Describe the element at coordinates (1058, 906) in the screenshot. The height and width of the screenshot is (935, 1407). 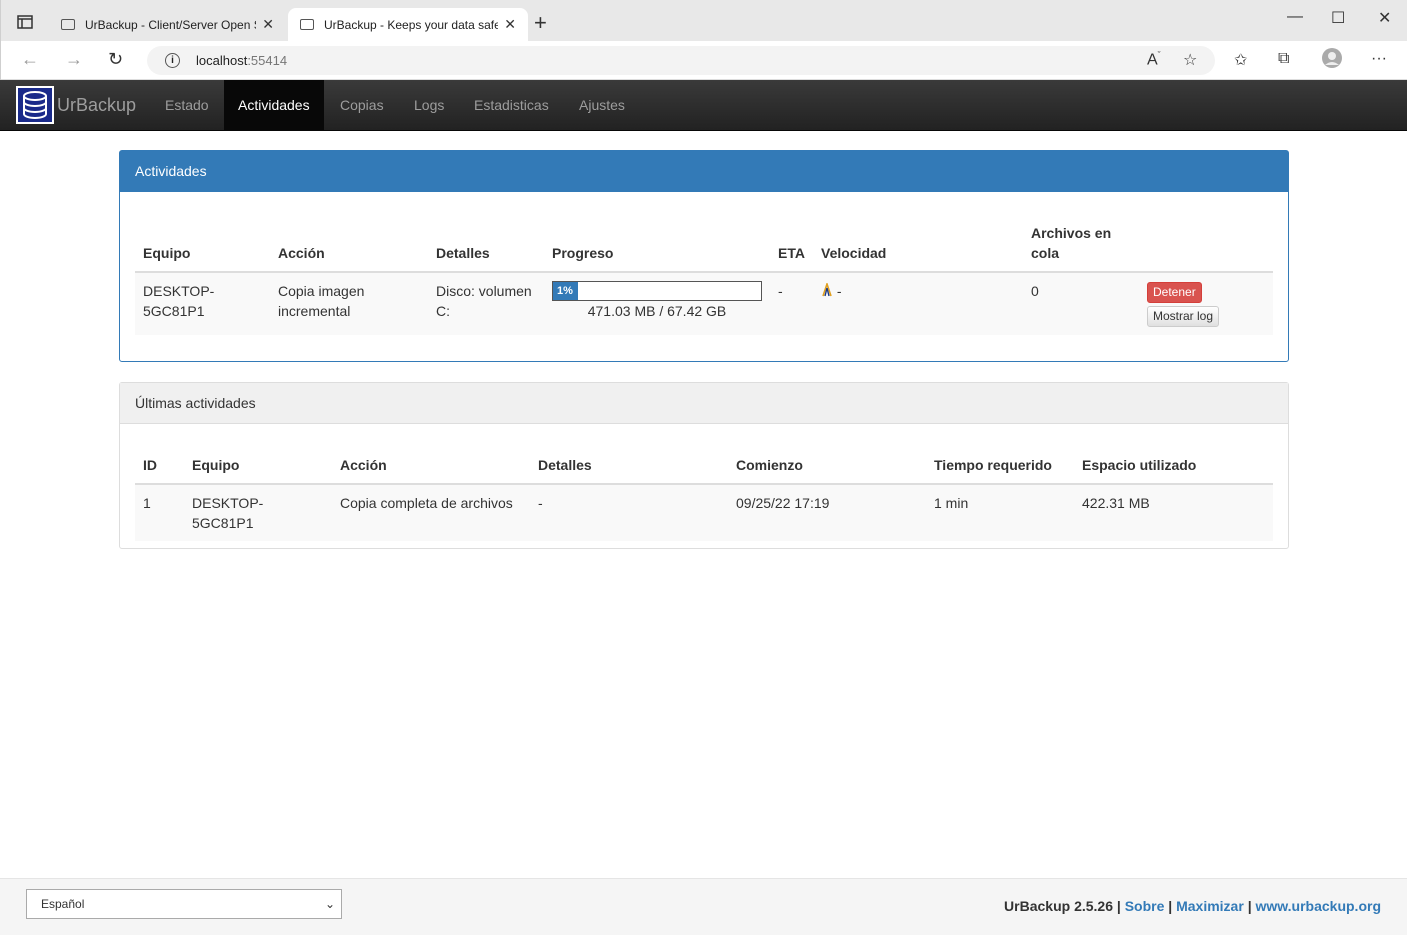
I see `version-text: UrBackup 2.5.26` at that location.